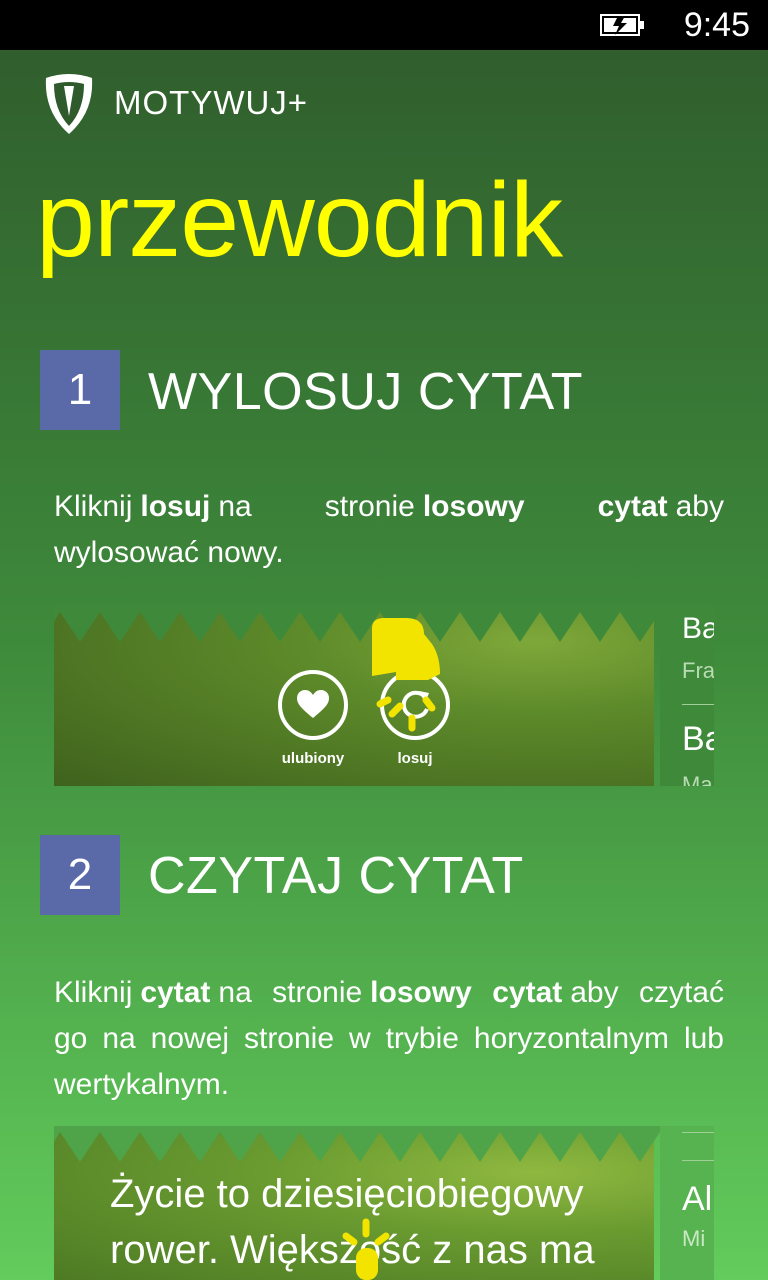 This screenshot has width=768, height=1280. Describe the element at coordinates (716, 25) in the screenshot. I see `clock: 9:45` at that location.